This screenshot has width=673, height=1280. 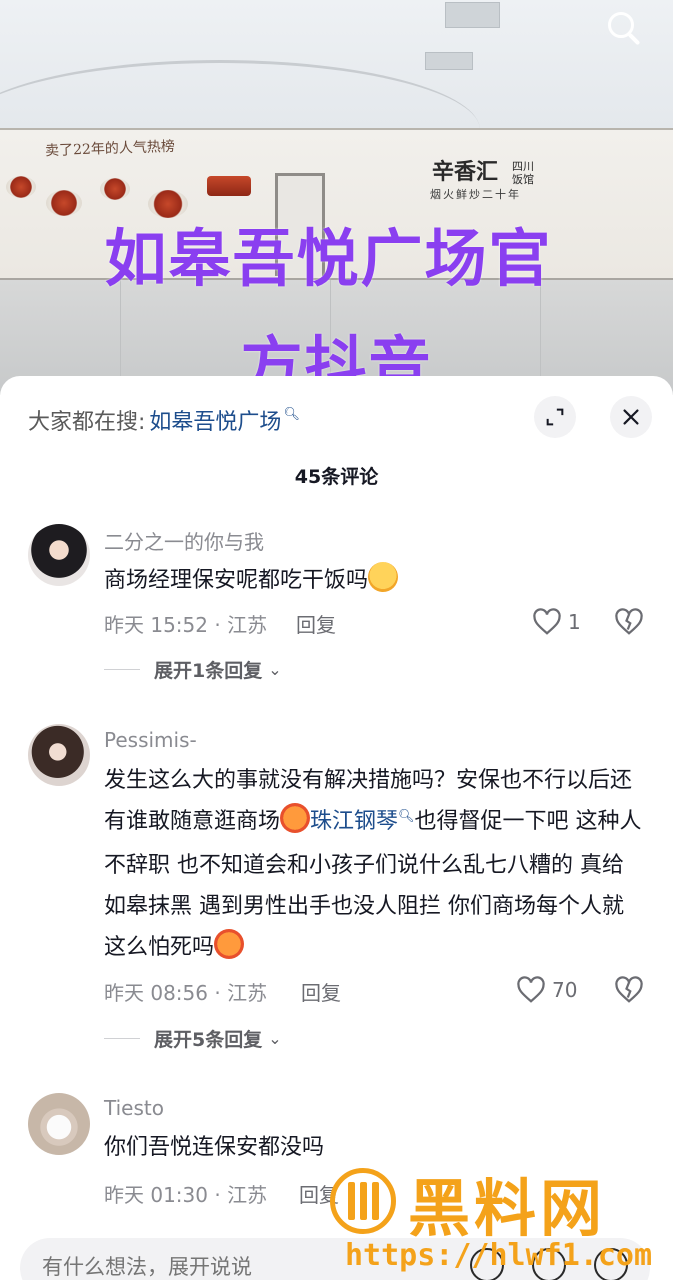 I want to click on keyword-link: 珠江钢琴, so click(x=354, y=821).